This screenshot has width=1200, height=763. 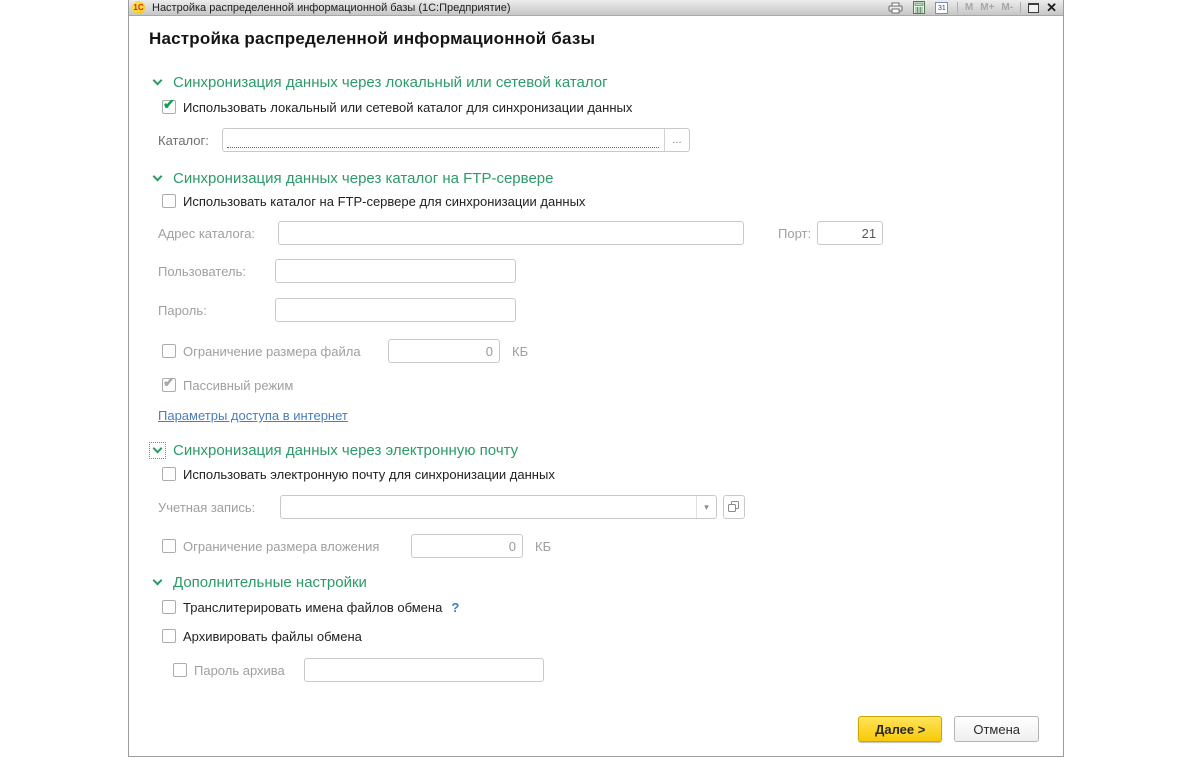 I want to click on ftp-filesize-input, so click(x=444, y=351).